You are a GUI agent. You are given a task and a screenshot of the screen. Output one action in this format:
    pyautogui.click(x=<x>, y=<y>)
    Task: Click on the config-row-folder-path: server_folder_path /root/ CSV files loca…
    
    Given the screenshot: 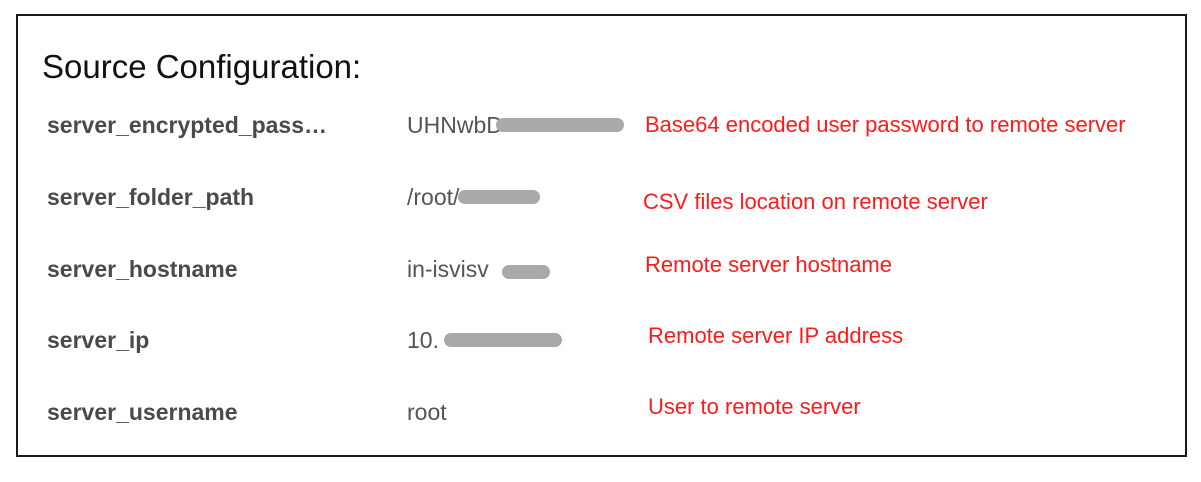 What is the action you would take?
    pyautogui.click(x=601, y=204)
    